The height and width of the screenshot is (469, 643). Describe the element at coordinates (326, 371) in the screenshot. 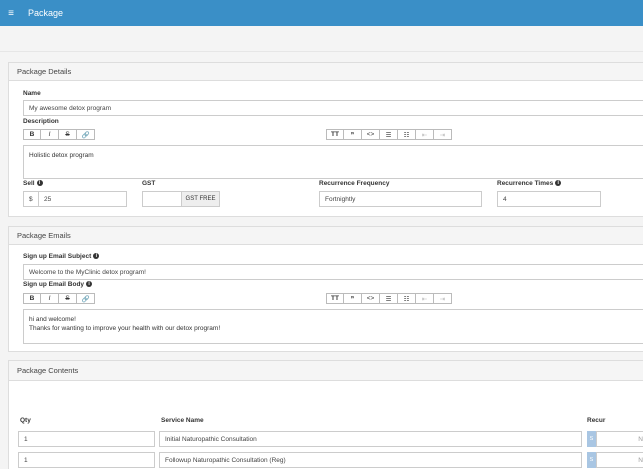

I see `panel-title: Package Contents` at that location.